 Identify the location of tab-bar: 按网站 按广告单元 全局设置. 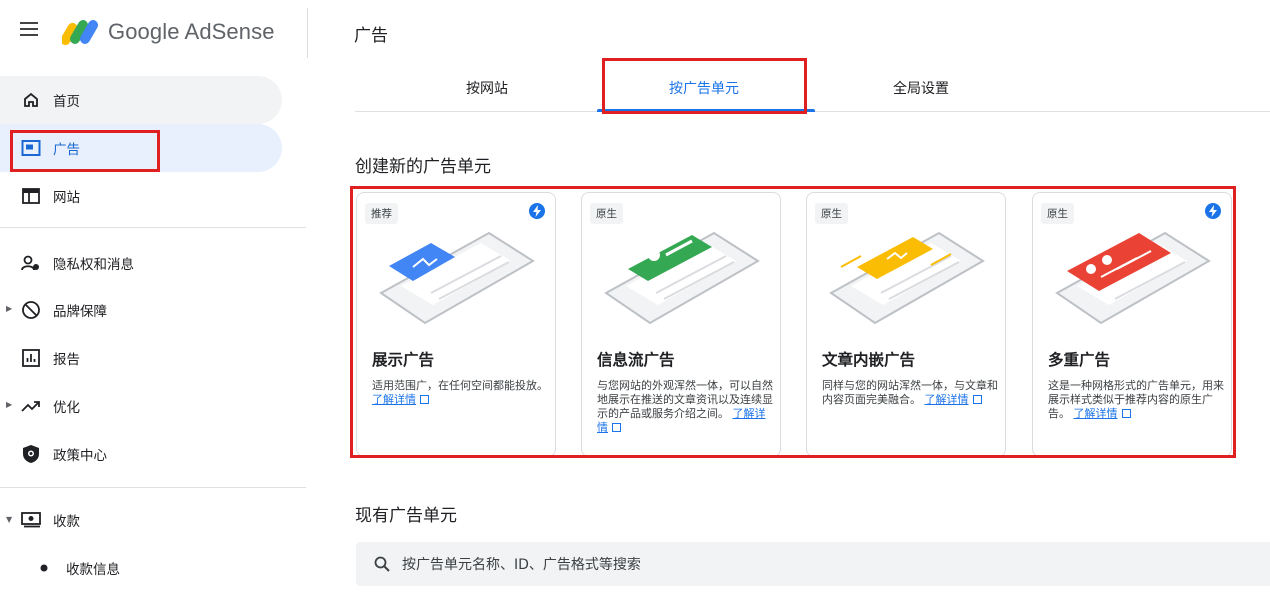
(812, 88).